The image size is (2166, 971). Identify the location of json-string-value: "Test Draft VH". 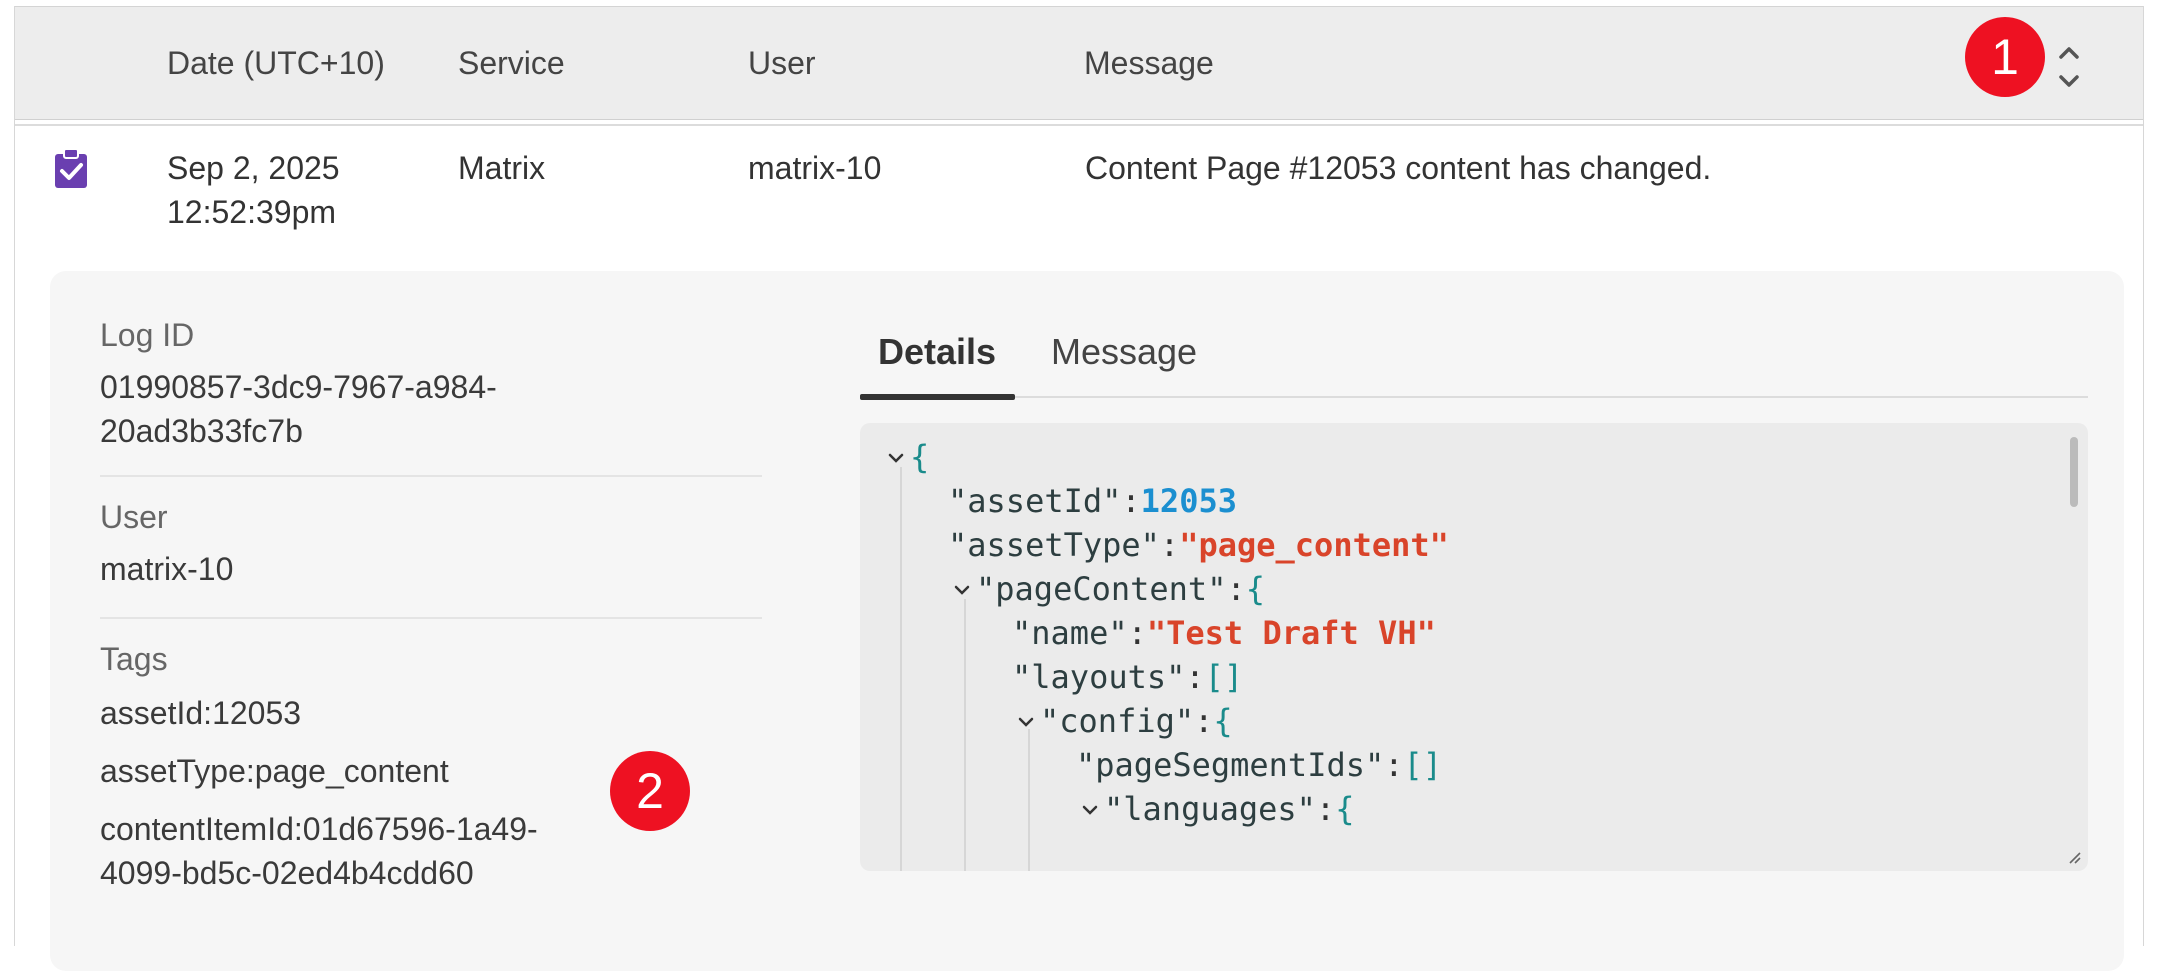
(1291, 633).